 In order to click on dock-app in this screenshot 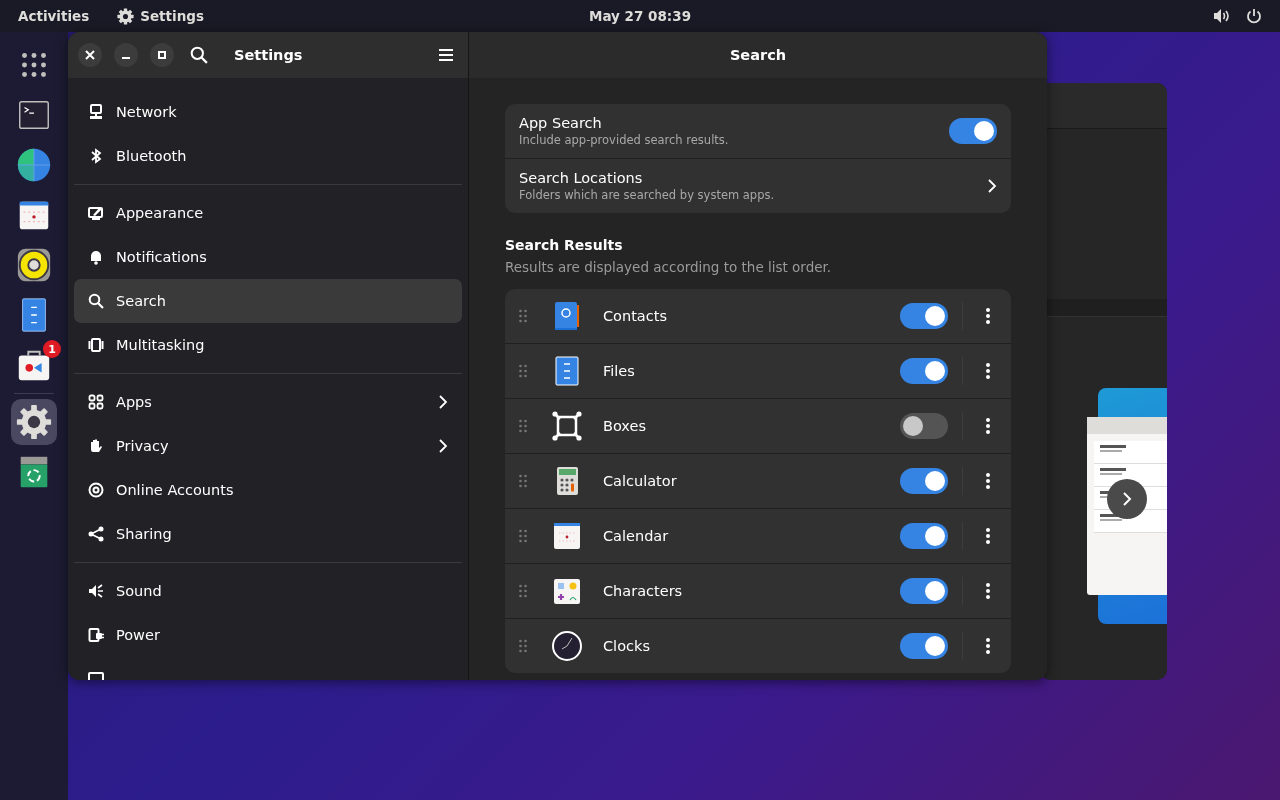, I will do `click(34, 422)`.